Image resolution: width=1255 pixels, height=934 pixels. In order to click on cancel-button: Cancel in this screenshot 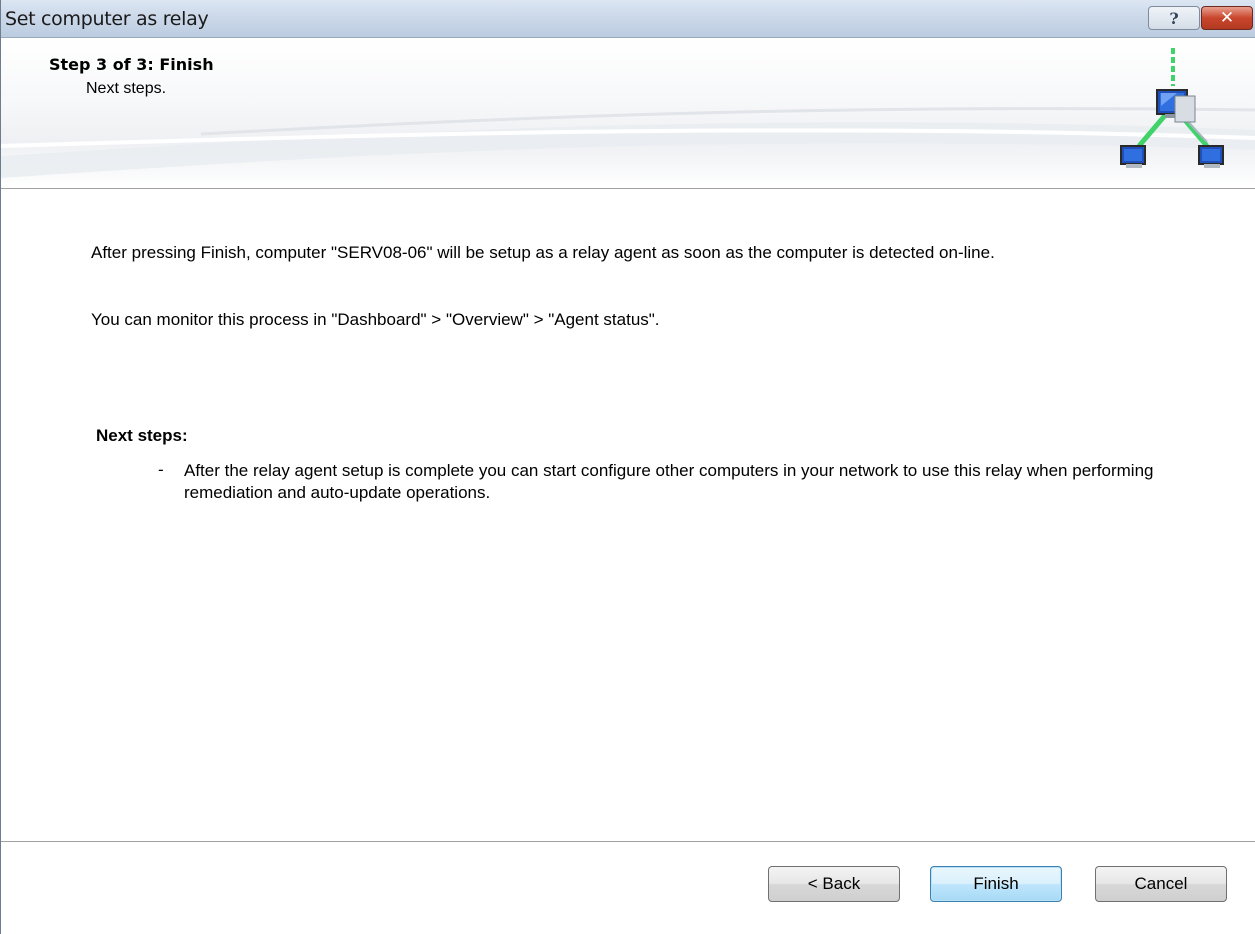, I will do `click(1161, 884)`.